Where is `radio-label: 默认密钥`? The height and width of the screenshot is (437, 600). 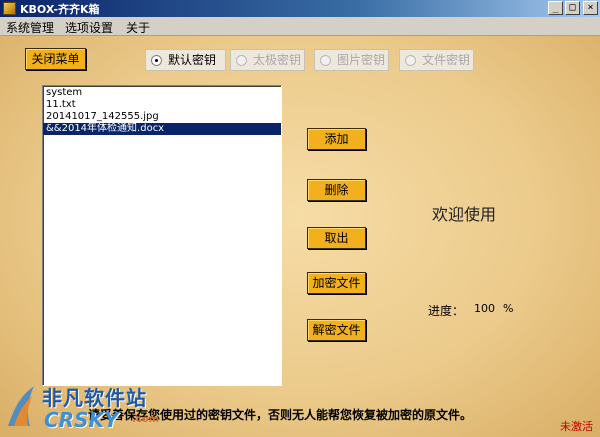
radio-label: 默认密钥 is located at coordinates (192, 60).